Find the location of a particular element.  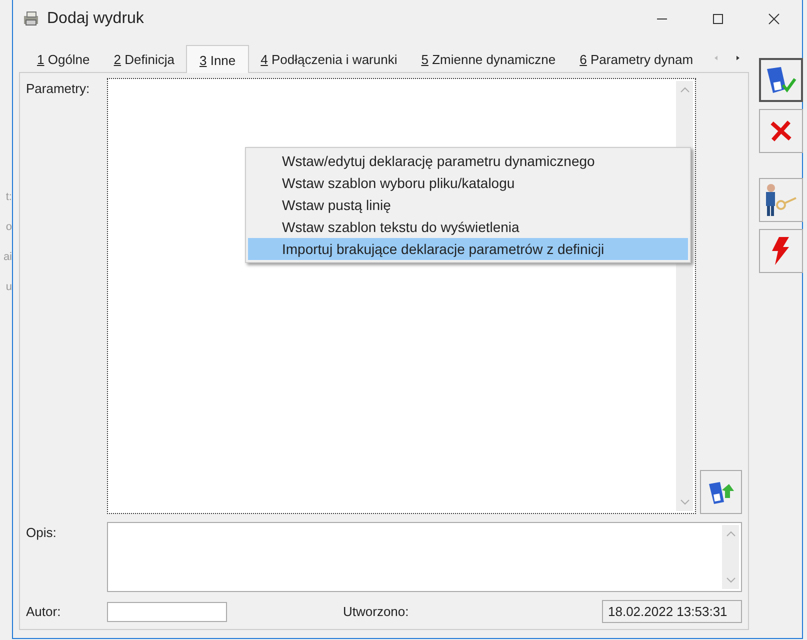

menu-item: Importuj brakujące deklaracje parametrów z definicji is located at coordinates (468, 249).